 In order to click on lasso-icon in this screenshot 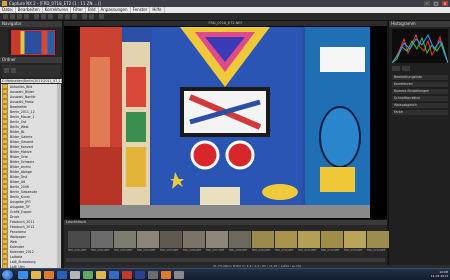, I will do `click(74, 16)`.